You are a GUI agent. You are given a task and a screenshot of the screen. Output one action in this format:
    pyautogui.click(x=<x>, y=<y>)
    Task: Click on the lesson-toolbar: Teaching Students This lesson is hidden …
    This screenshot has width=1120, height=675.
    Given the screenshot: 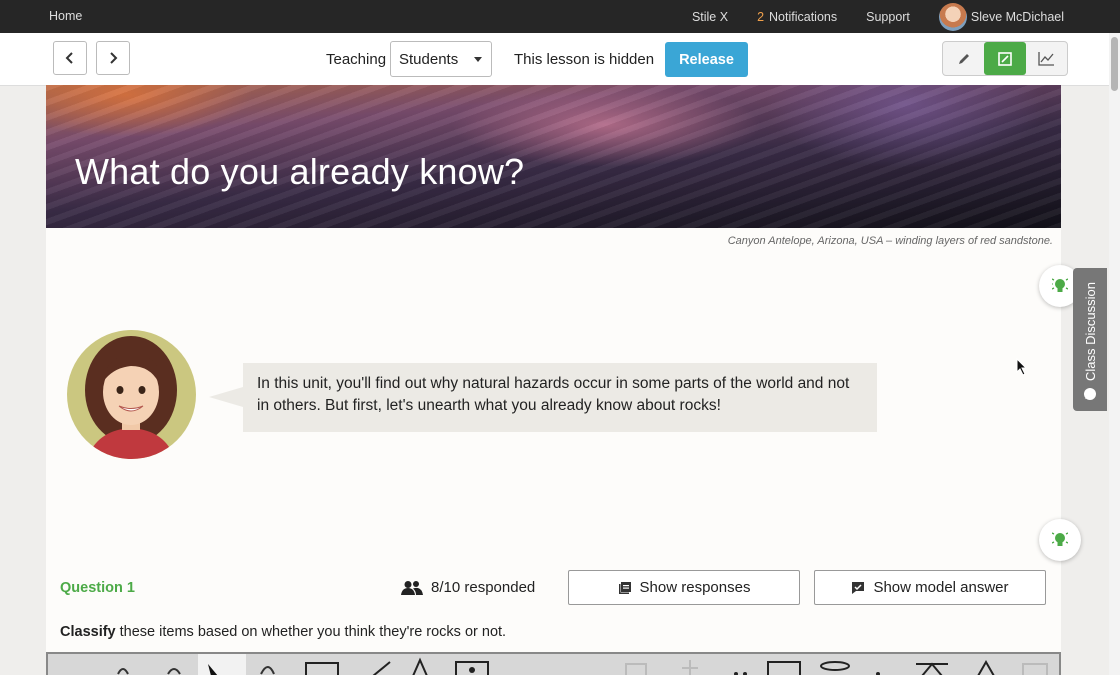 What is the action you would take?
    pyautogui.click(x=554, y=59)
    